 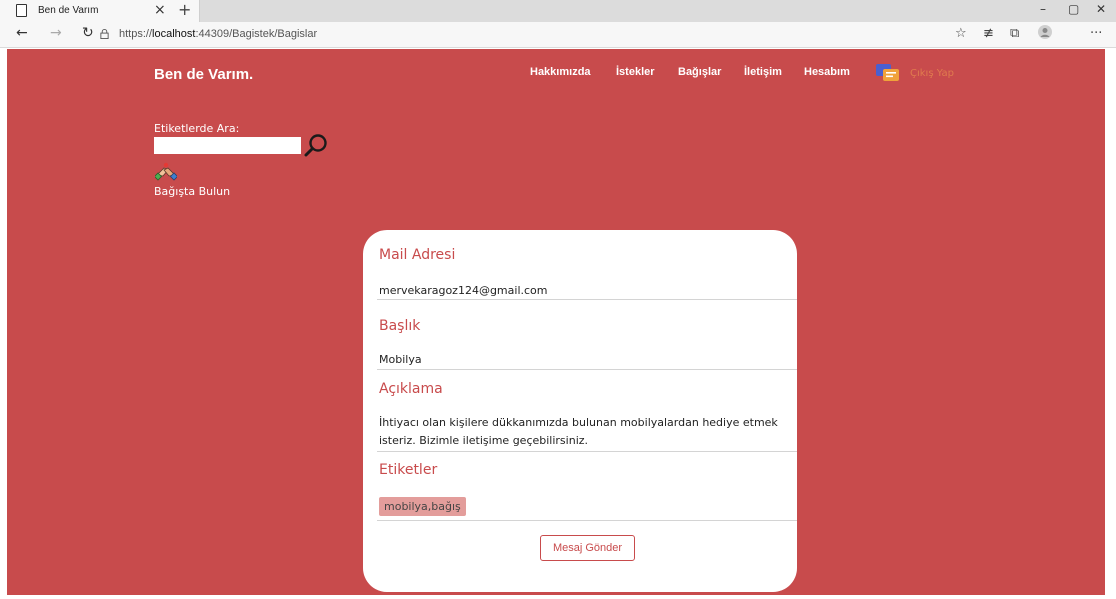 What do you see at coordinates (961, 33) in the screenshot?
I see `favorite-star-icon: ☆` at bounding box center [961, 33].